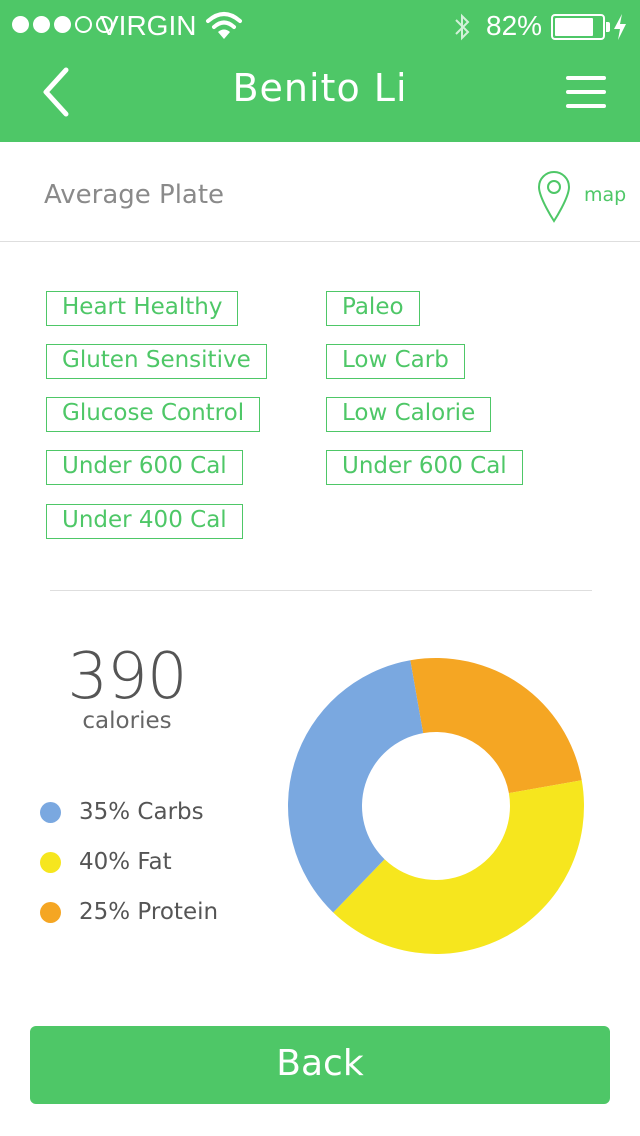  I want to click on page-title: Benito Li, so click(320, 88).